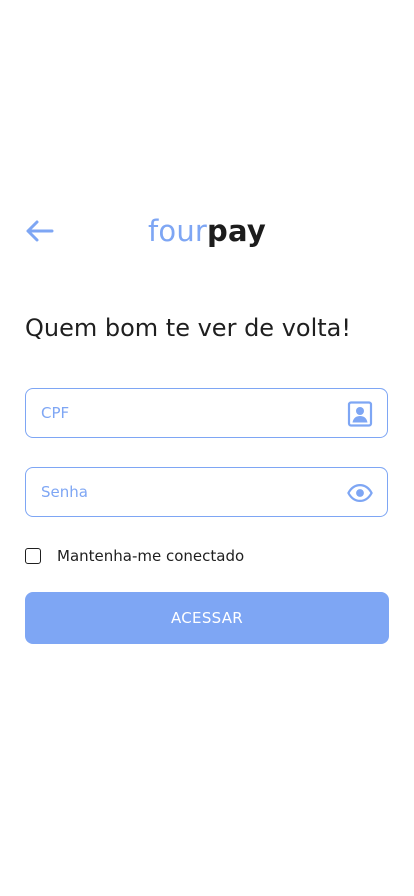 This screenshot has height=896, width=414. I want to click on remember-me-label: Mantenha-me conectado, so click(151, 556).